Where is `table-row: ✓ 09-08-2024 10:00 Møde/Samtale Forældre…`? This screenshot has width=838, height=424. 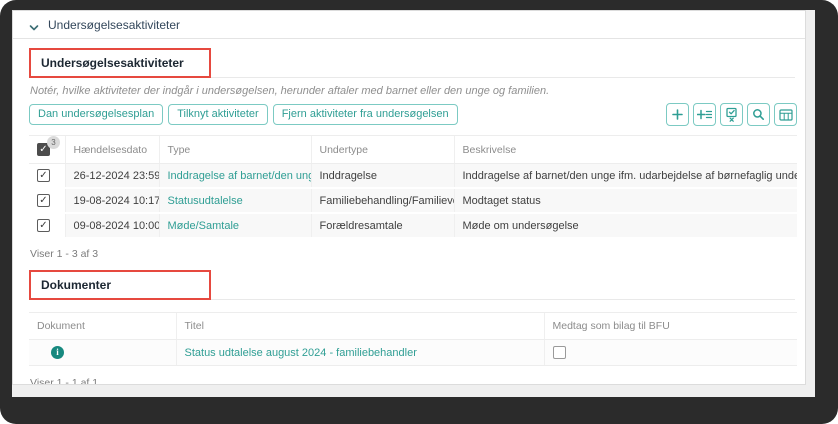 table-row: ✓ 09-08-2024 10:00 Møde/Samtale Forældre… is located at coordinates (413, 226).